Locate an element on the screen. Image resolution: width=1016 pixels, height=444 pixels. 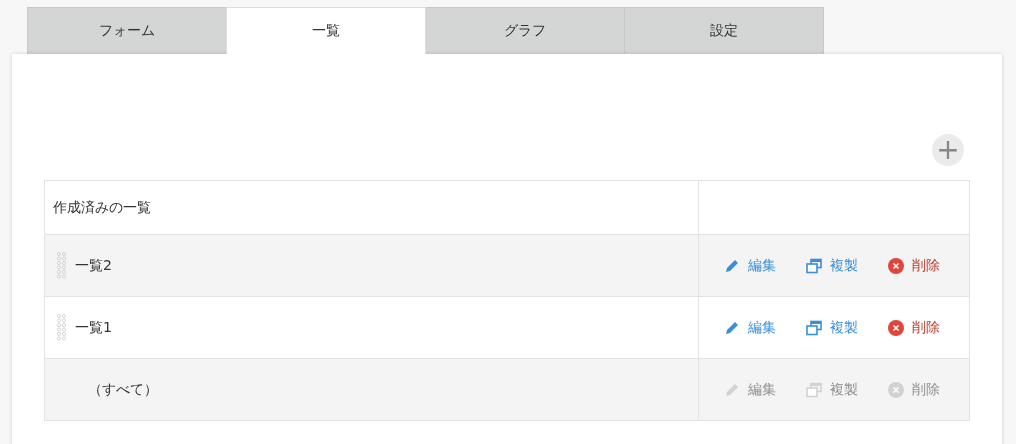
list-name: 一覧2 is located at coordinates (93, 265).